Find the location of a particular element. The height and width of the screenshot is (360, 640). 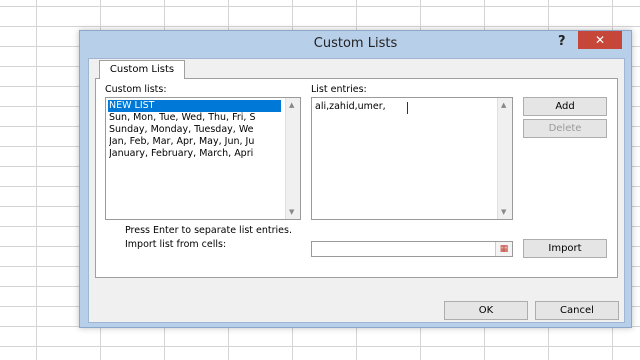

close-button: ✕ is located at coordinates (600, 40).